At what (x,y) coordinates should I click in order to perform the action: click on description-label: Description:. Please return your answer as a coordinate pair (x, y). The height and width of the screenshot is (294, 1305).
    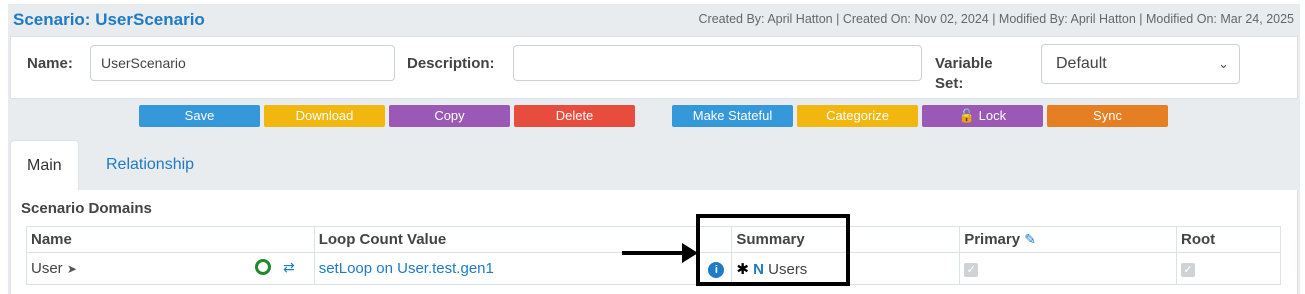
    Looking at the image, I should click on (451, 63).